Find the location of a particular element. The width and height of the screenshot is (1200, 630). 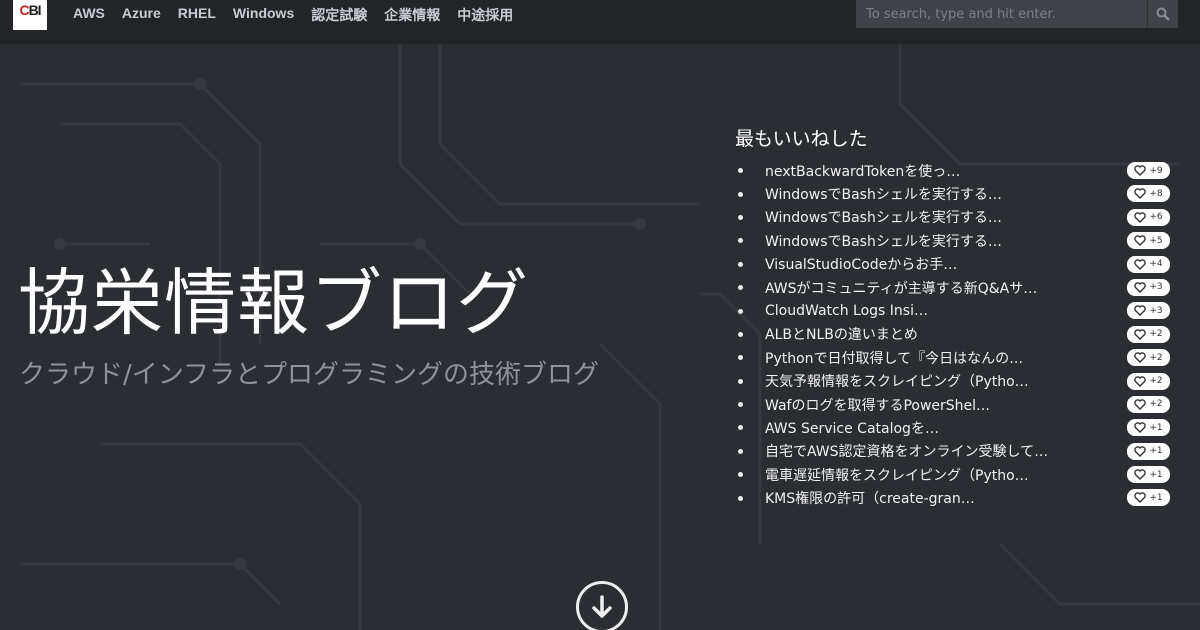

nav-azure: Azure is located at coordinates (141, 15).